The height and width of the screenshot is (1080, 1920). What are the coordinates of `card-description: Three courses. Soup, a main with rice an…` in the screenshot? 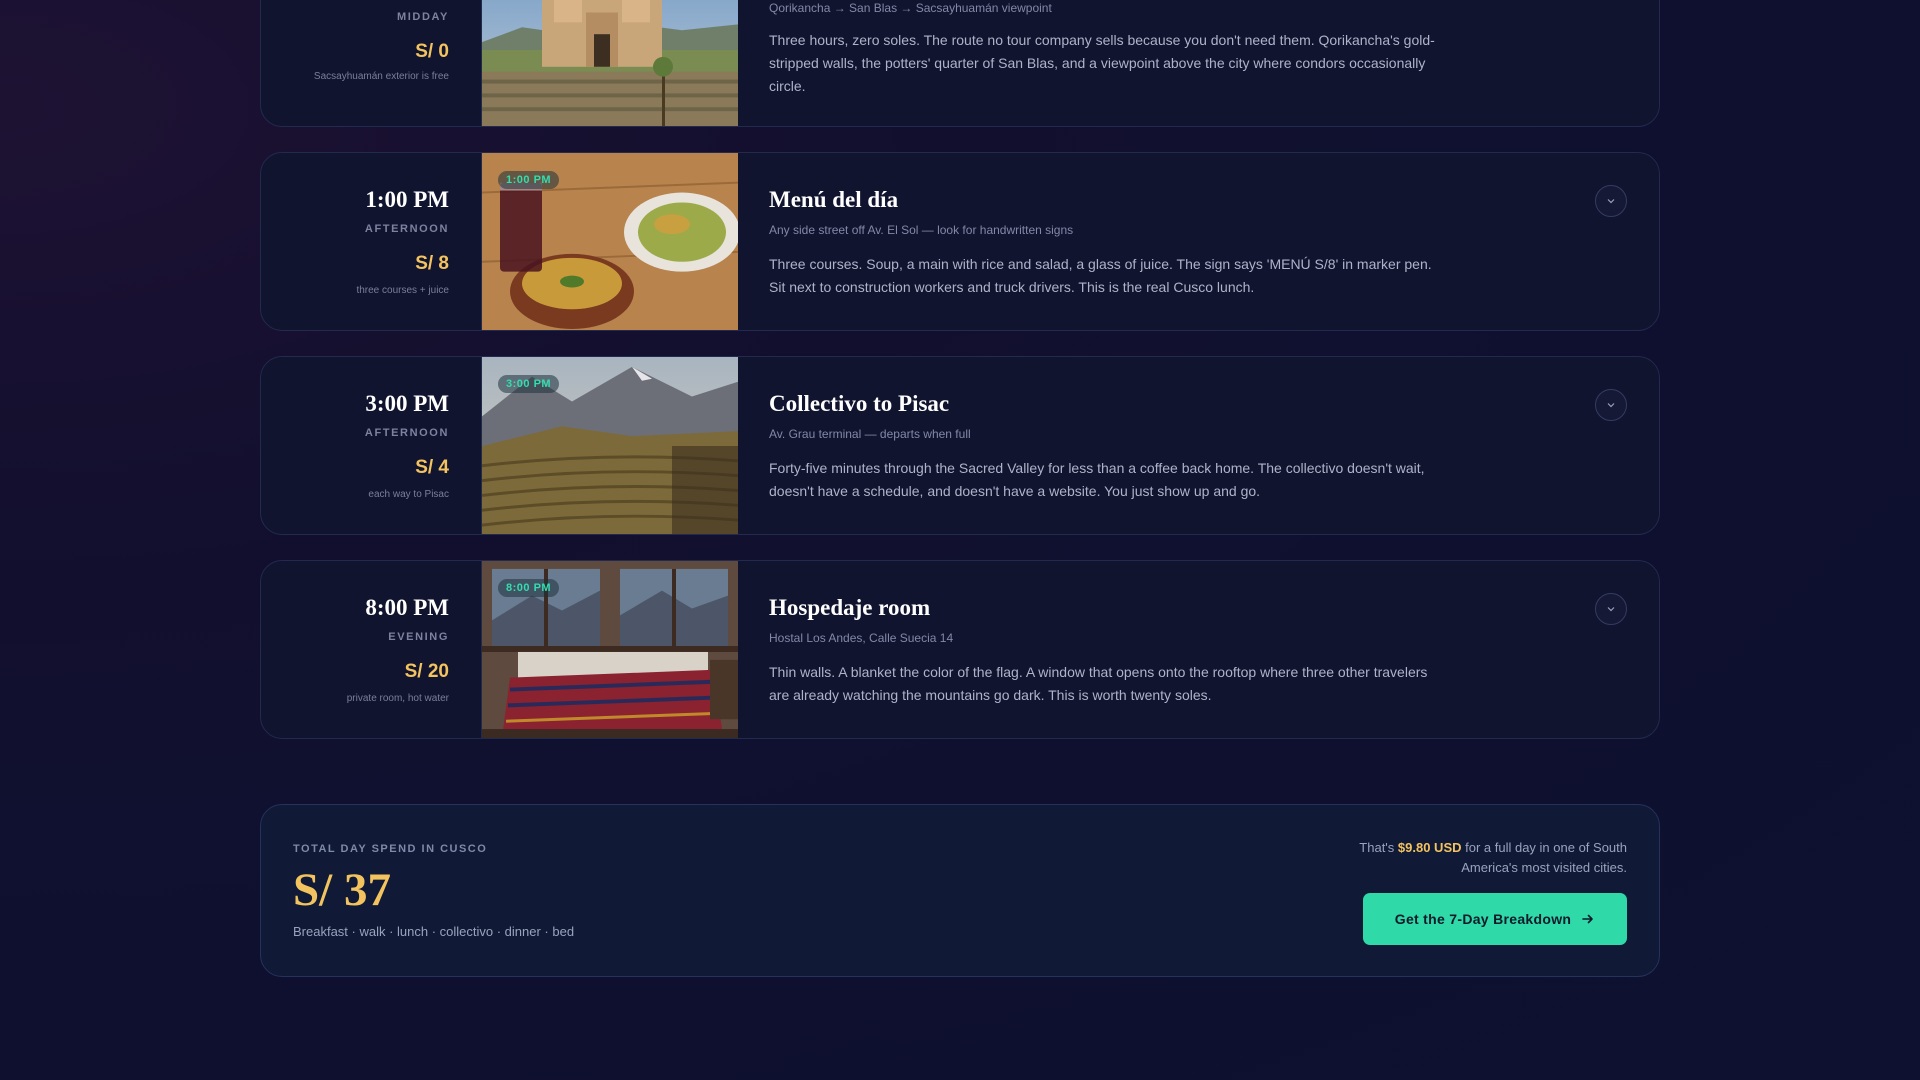 It's located at (1100, 275).